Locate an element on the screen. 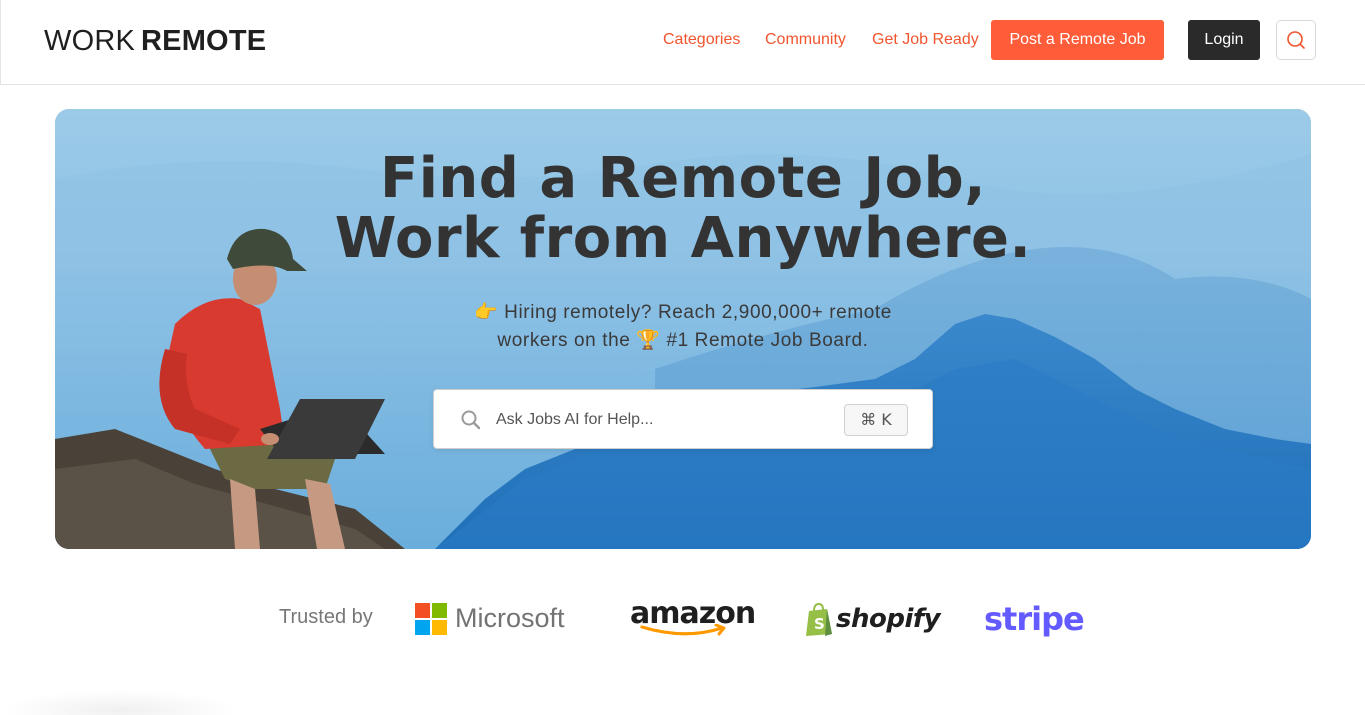 This screenshot has width=1365, height=715. hero-title-line-2: Work from Anywhere. is located at coordinates (683, 238).